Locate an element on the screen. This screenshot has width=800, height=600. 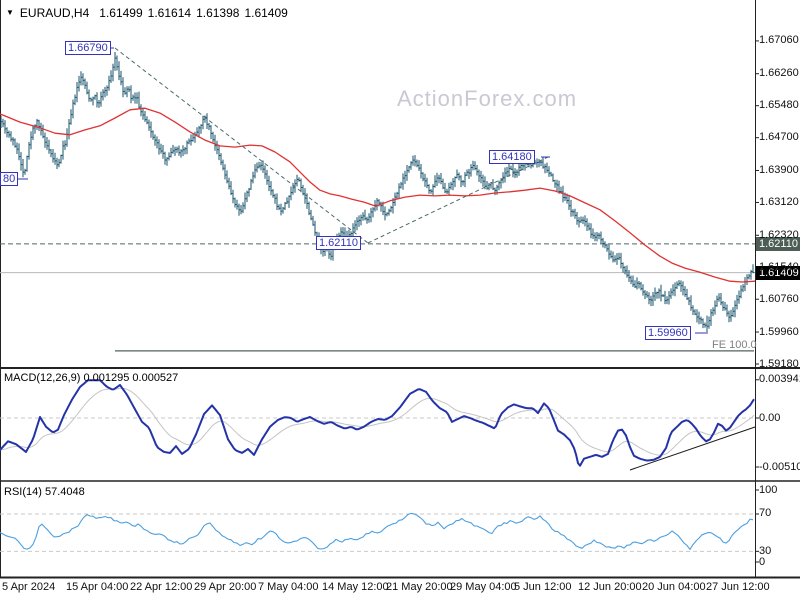
time-axis-tick: 15 Apr 04:00 is located at coordinates (97, 587).